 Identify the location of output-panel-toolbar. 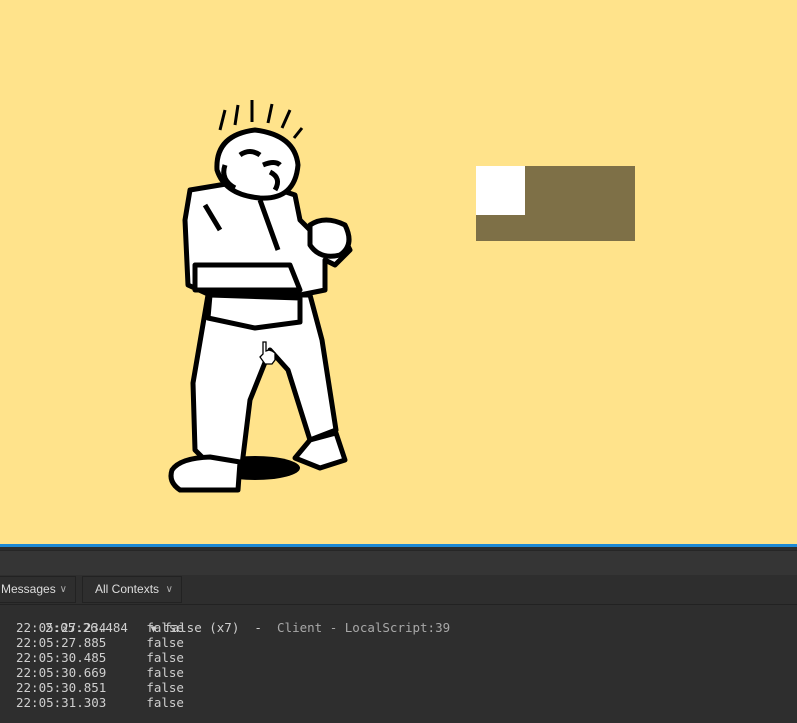
(398, 562).